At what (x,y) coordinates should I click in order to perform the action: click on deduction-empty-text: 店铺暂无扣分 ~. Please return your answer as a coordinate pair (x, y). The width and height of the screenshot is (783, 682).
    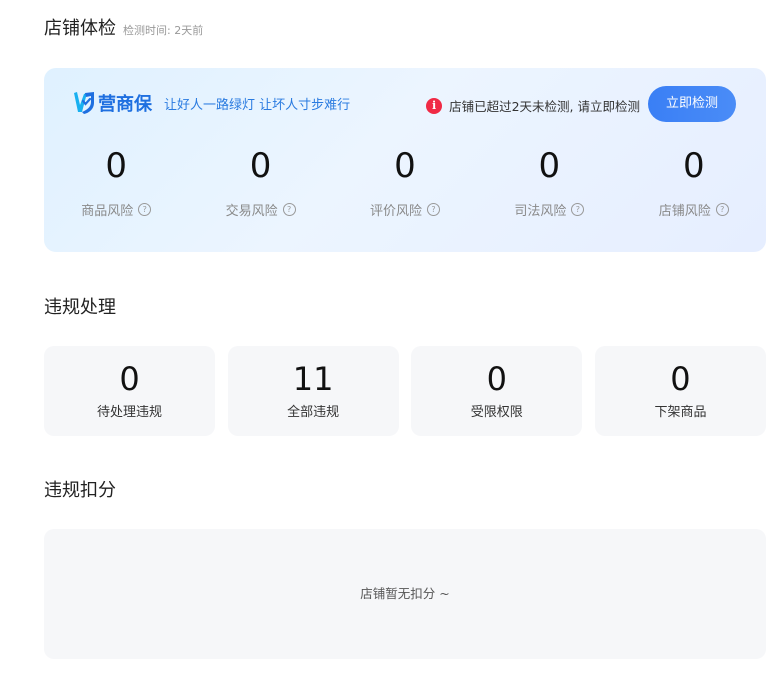
    Looking at the image, I should click on (405, 593).